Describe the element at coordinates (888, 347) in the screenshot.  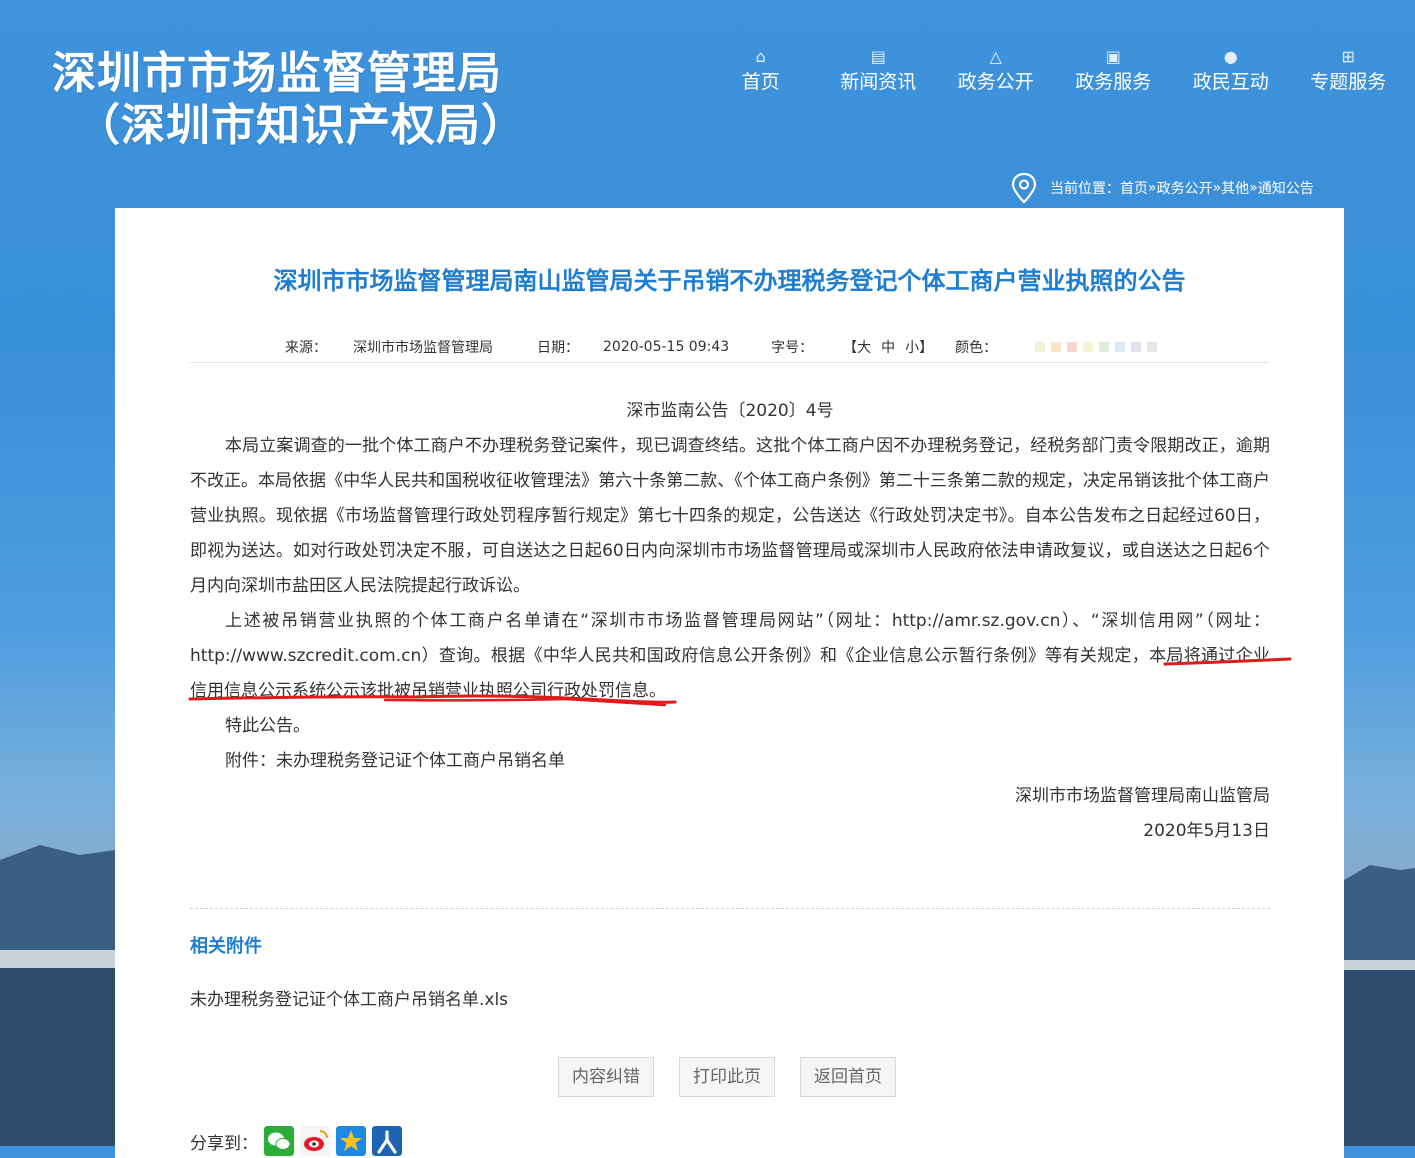
I see `font-size-medium: 中` at that location.